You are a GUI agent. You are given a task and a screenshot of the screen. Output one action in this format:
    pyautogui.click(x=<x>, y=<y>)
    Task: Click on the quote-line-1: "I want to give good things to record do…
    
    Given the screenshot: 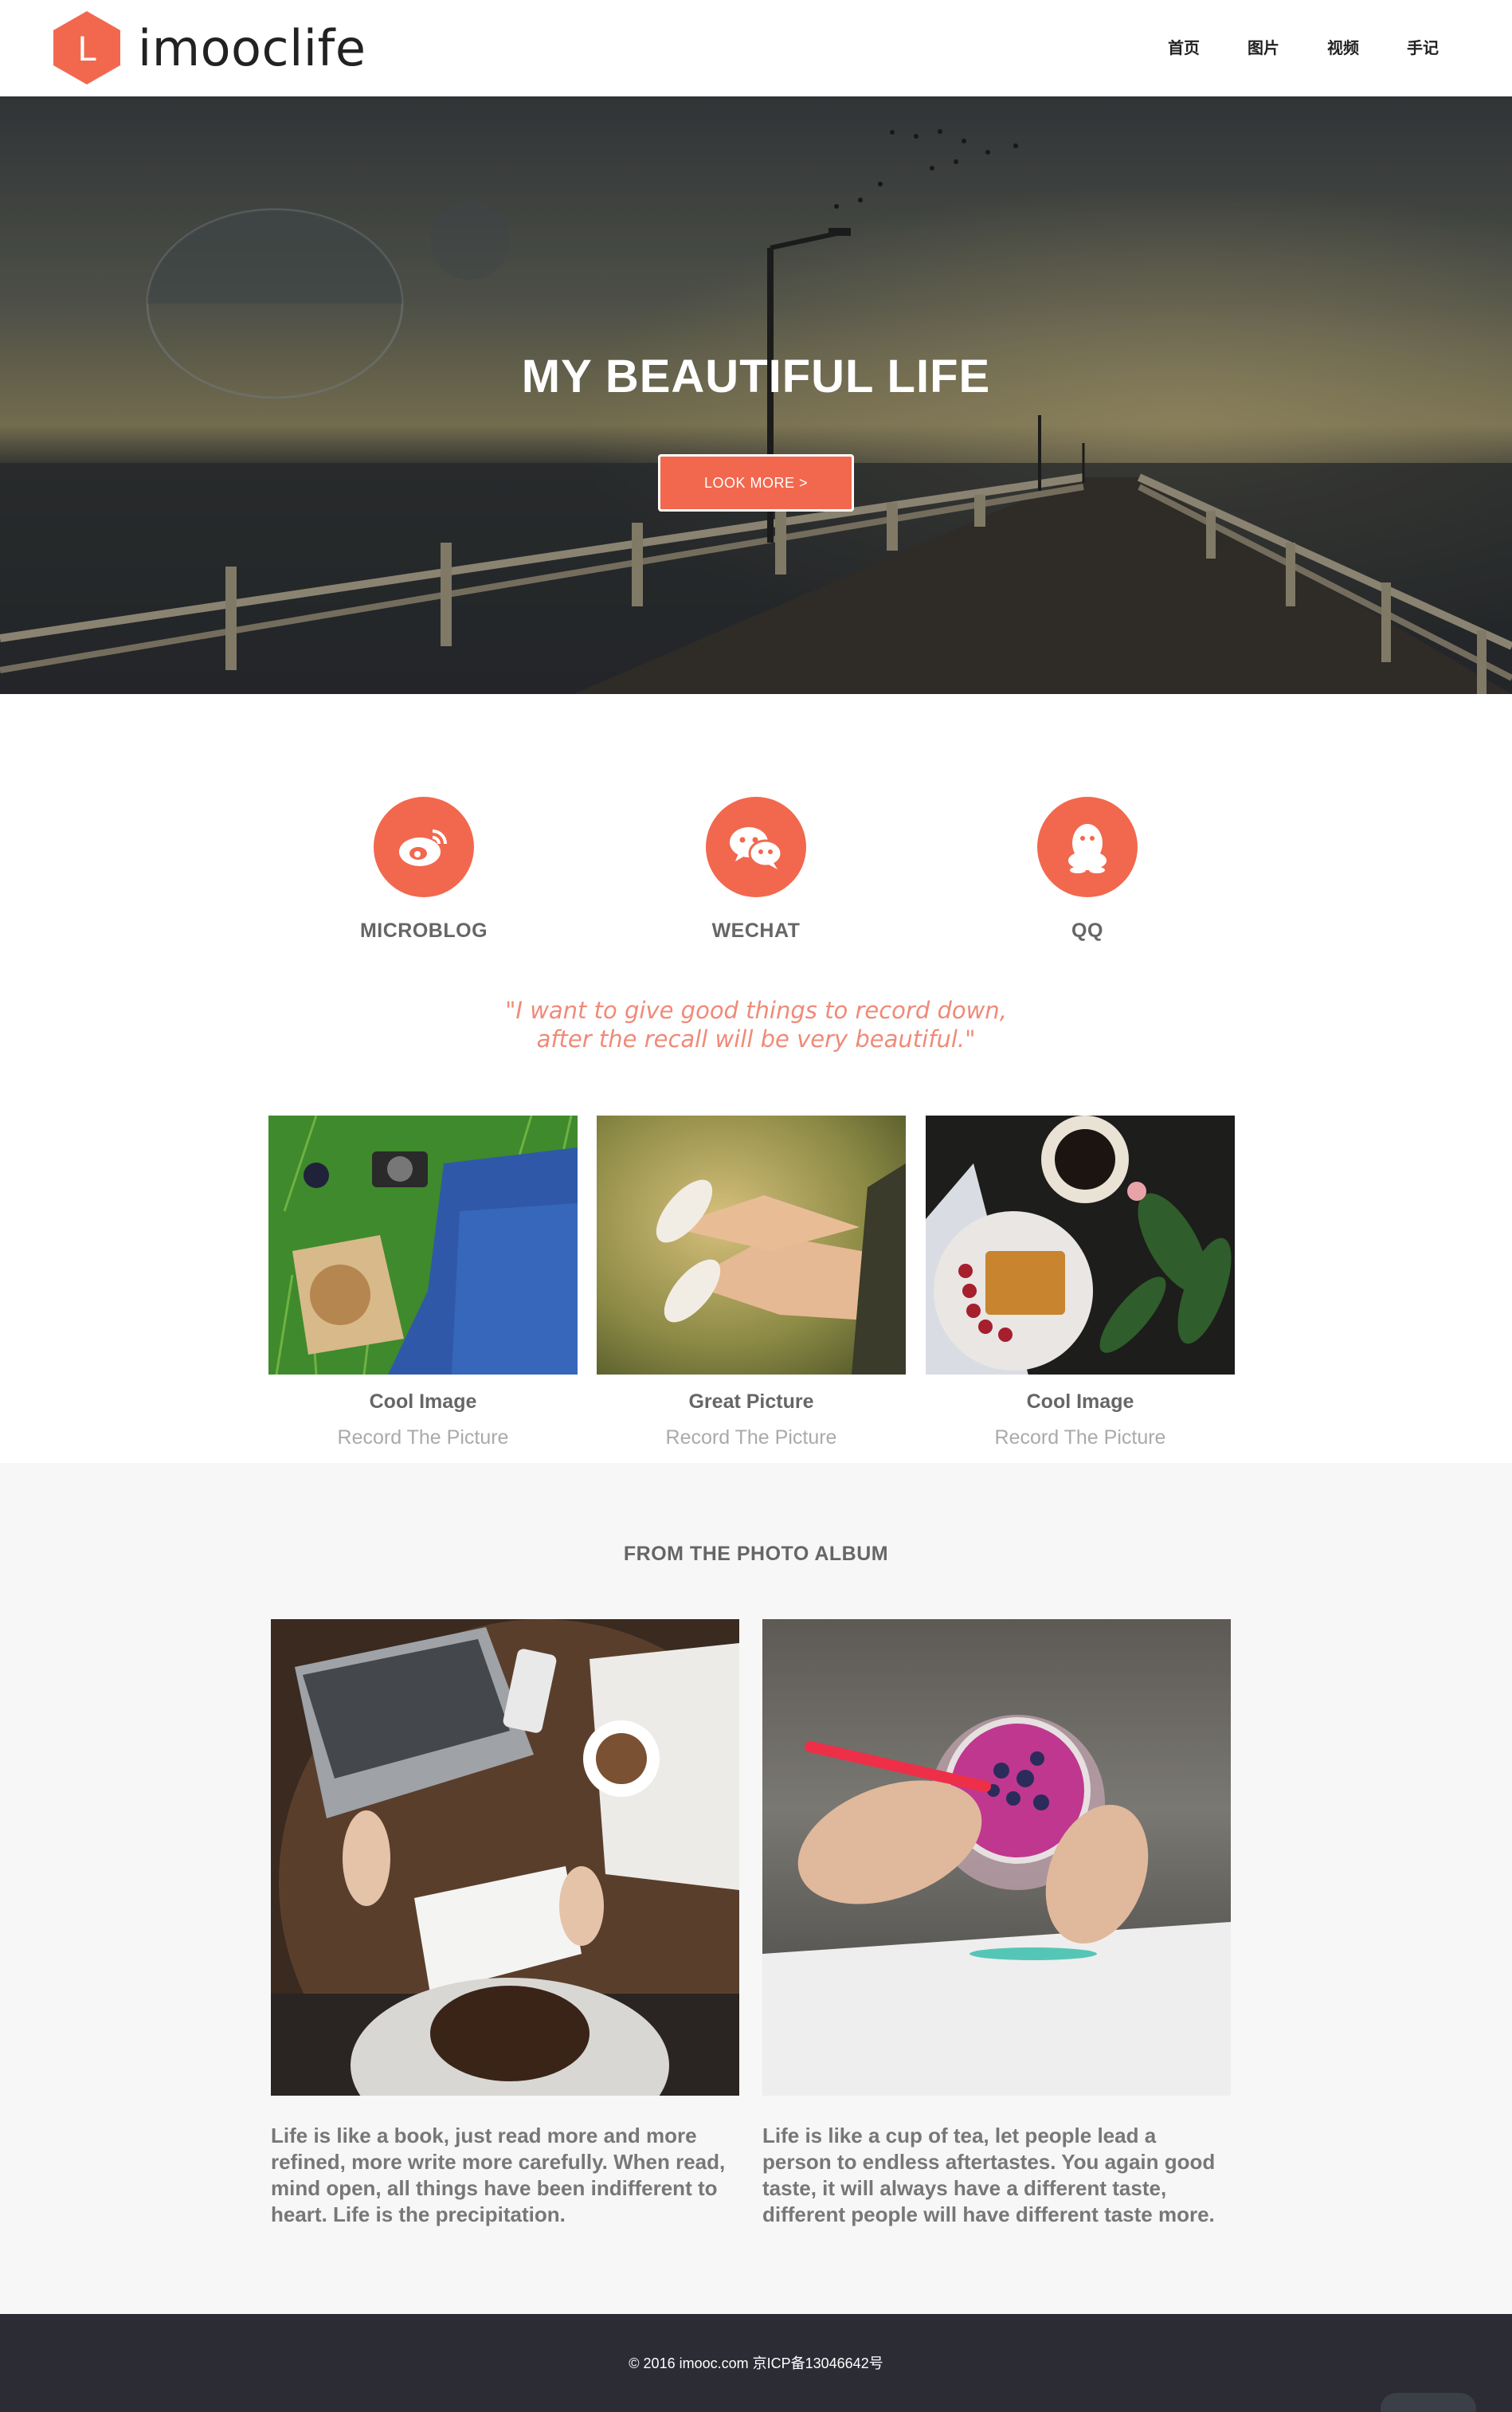 What is the action you would take?
    pyautogui.click(x=756, y=1010)
    